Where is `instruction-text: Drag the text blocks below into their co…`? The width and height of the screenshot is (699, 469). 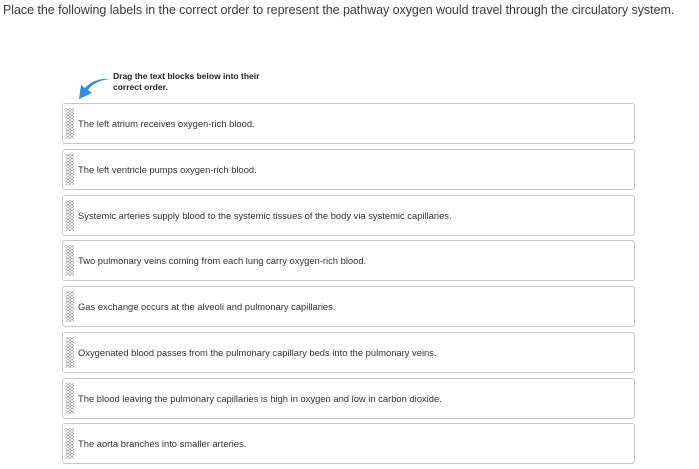
instruction-text: Drag the text blocks below into their co… is located at coordinates (208, 82).